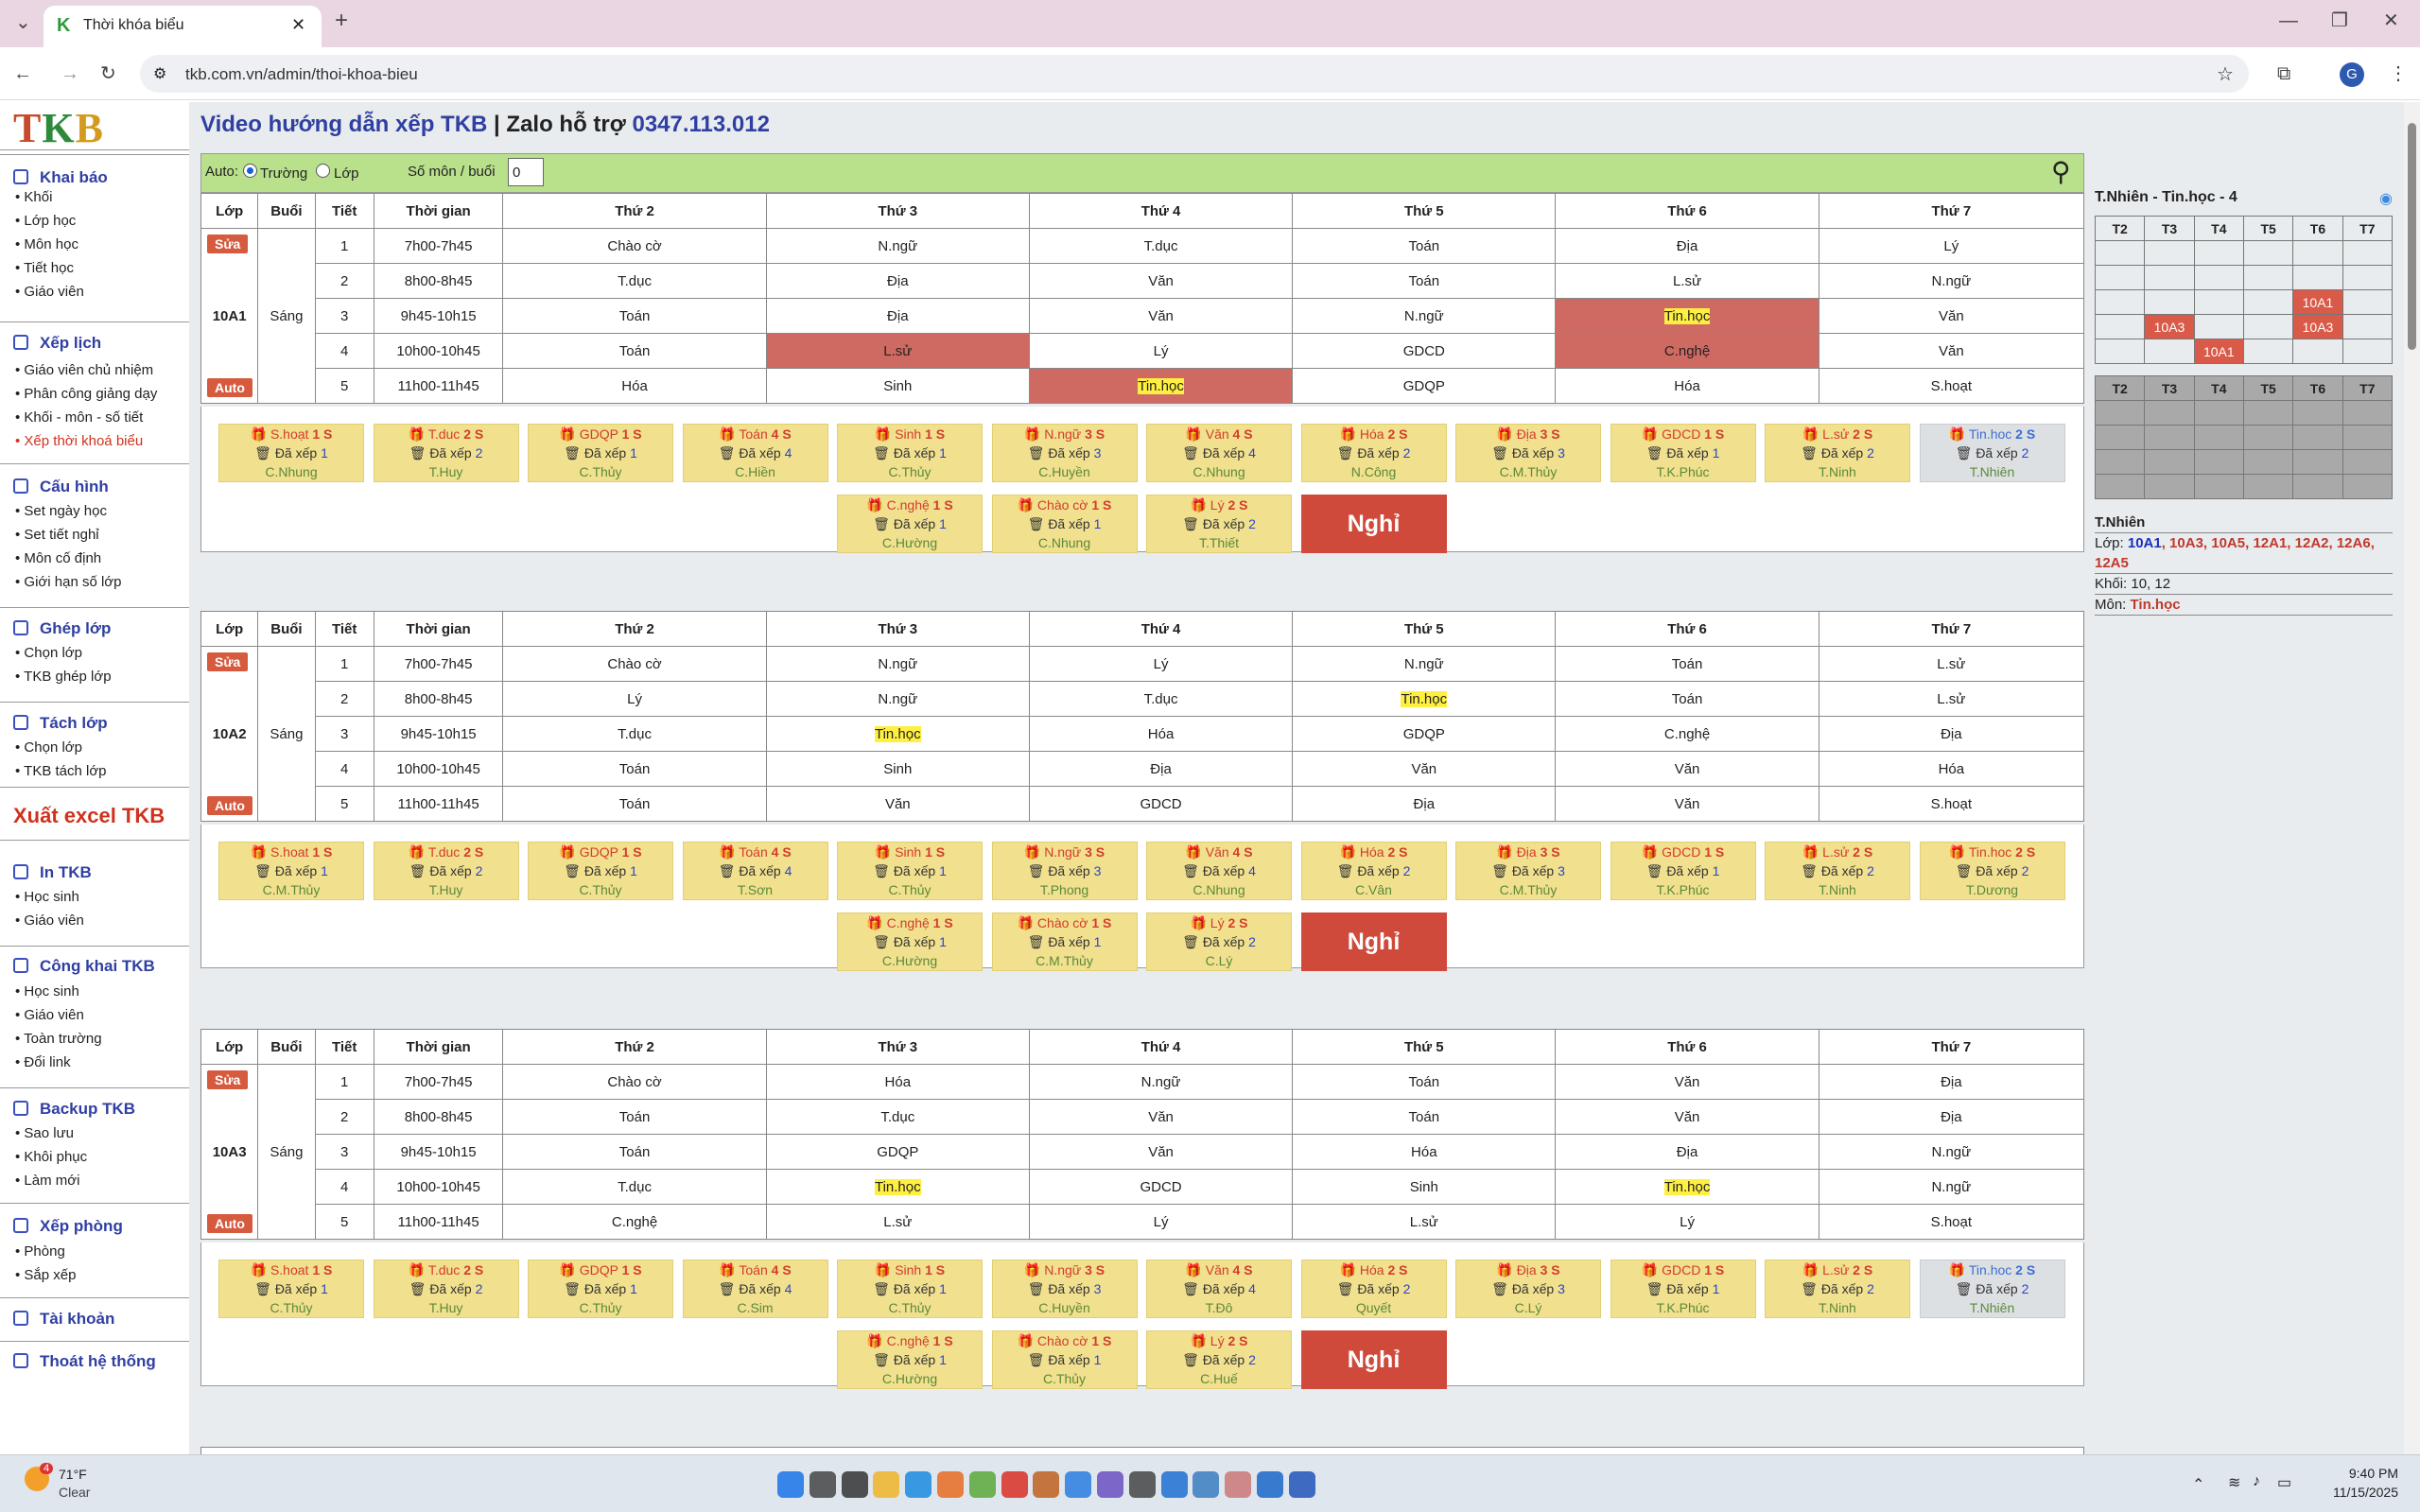 This screenshot has height=1512, width=2420. I want to click on subject-card: 🎁 Địa 3 S 🗑 Đã xếp 3 C.M.Thủy, so click(1528, 453).